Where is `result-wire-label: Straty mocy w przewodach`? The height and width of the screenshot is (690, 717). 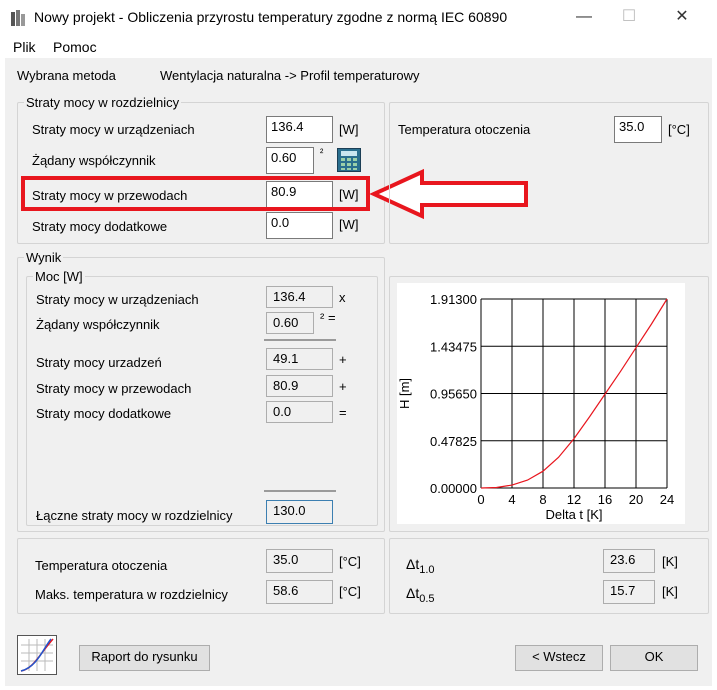
result-wire-label: Straty mocy w przewodach is located at coordinates (114, 388).